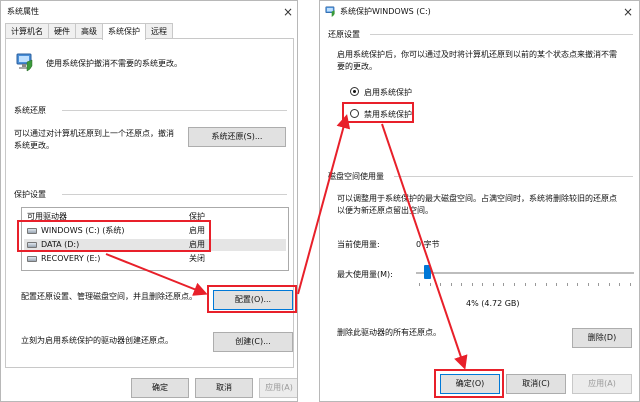 Image resolution: width=640 pixels, height=402 pixels. What do you see at coordinates (156, 274) in the screenshot?
I see `arrow-drives-to-configure` at bounding box center [156, 274].